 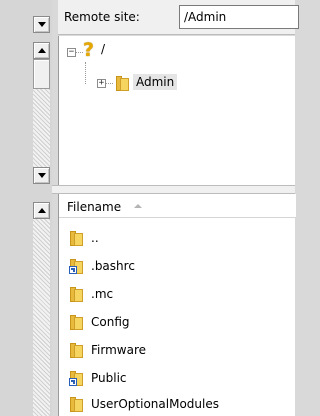 What do you see at coordinates (101, 83) in the screenshot?
I see `expand-icon: +` at bounding box center [101, 83].